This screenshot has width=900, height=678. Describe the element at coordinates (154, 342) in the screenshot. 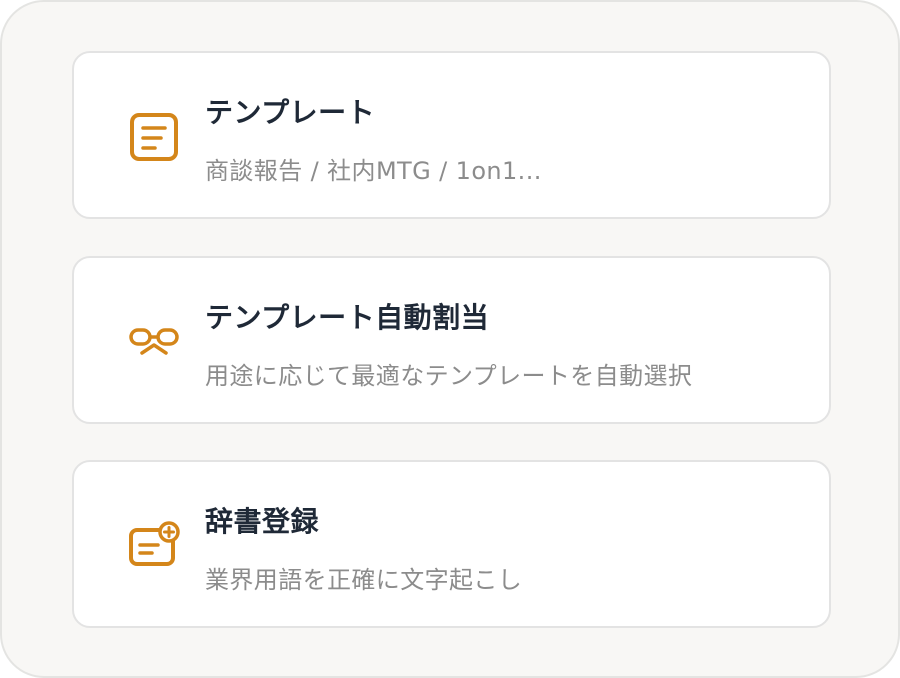

I see `glasses-mustache-icon` at that location.